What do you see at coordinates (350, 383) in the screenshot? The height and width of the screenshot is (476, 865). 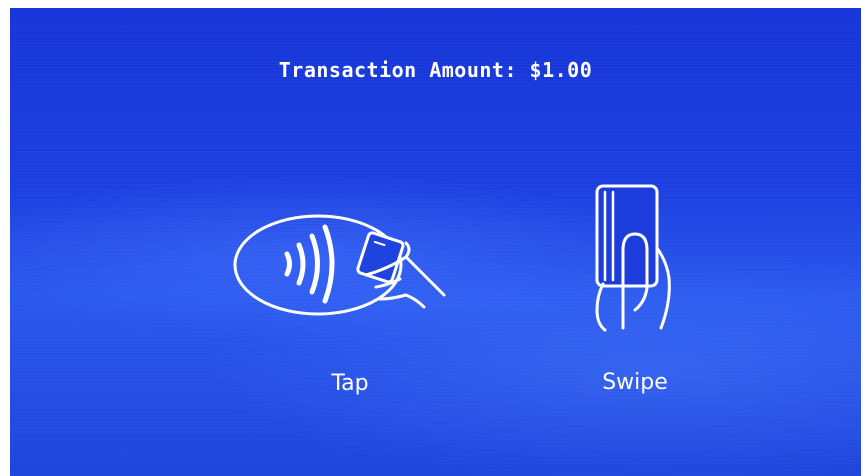 I see `tap-label: Tap` at bounding box center [350, 383].